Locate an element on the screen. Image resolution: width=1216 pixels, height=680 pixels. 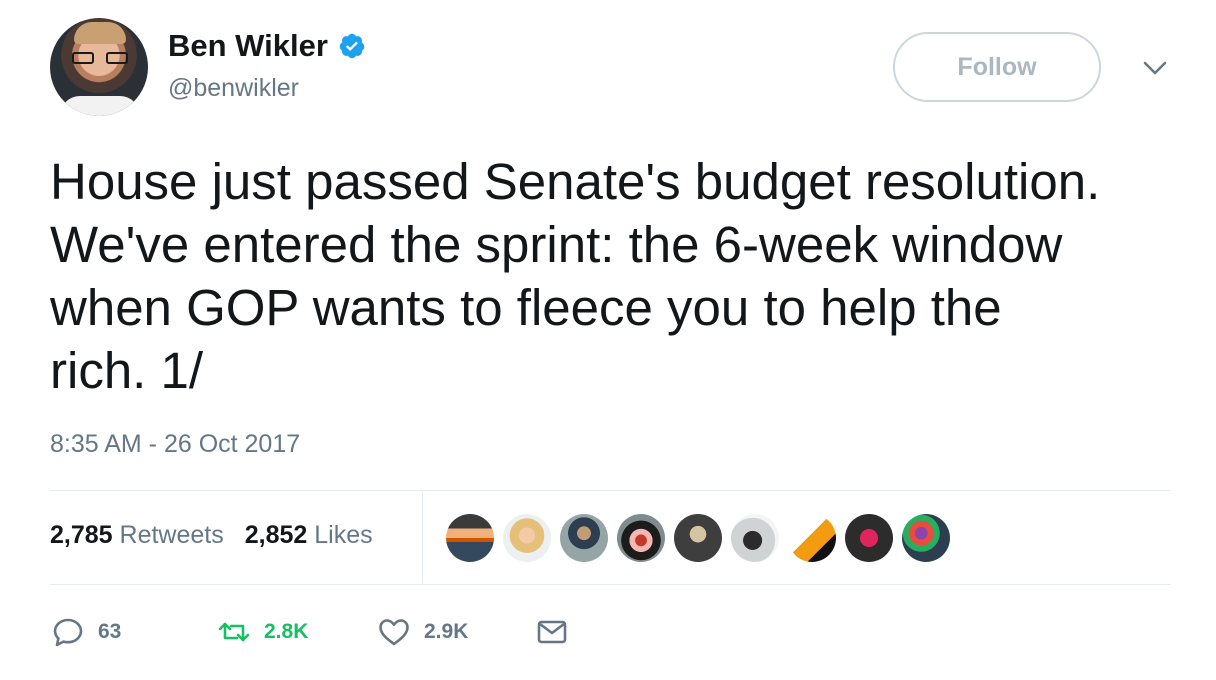
likes-stat: 2,852 Likes is located at coordinates (309, 535).